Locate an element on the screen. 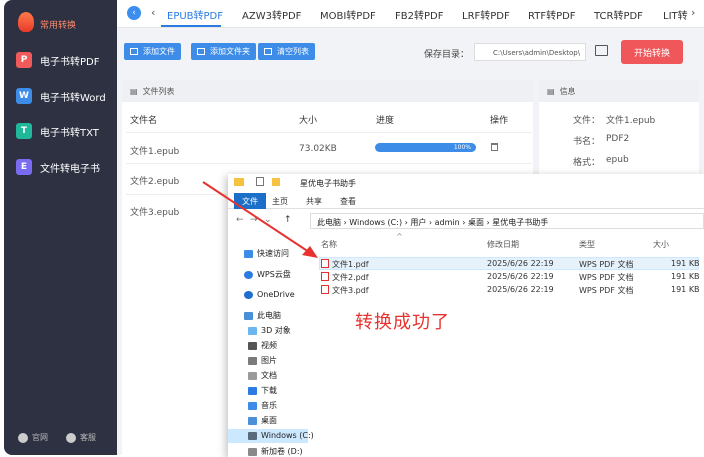 This screenshot has width=704, height=457. nav-item-documents: 文档 is located at coordinates (262, 375).